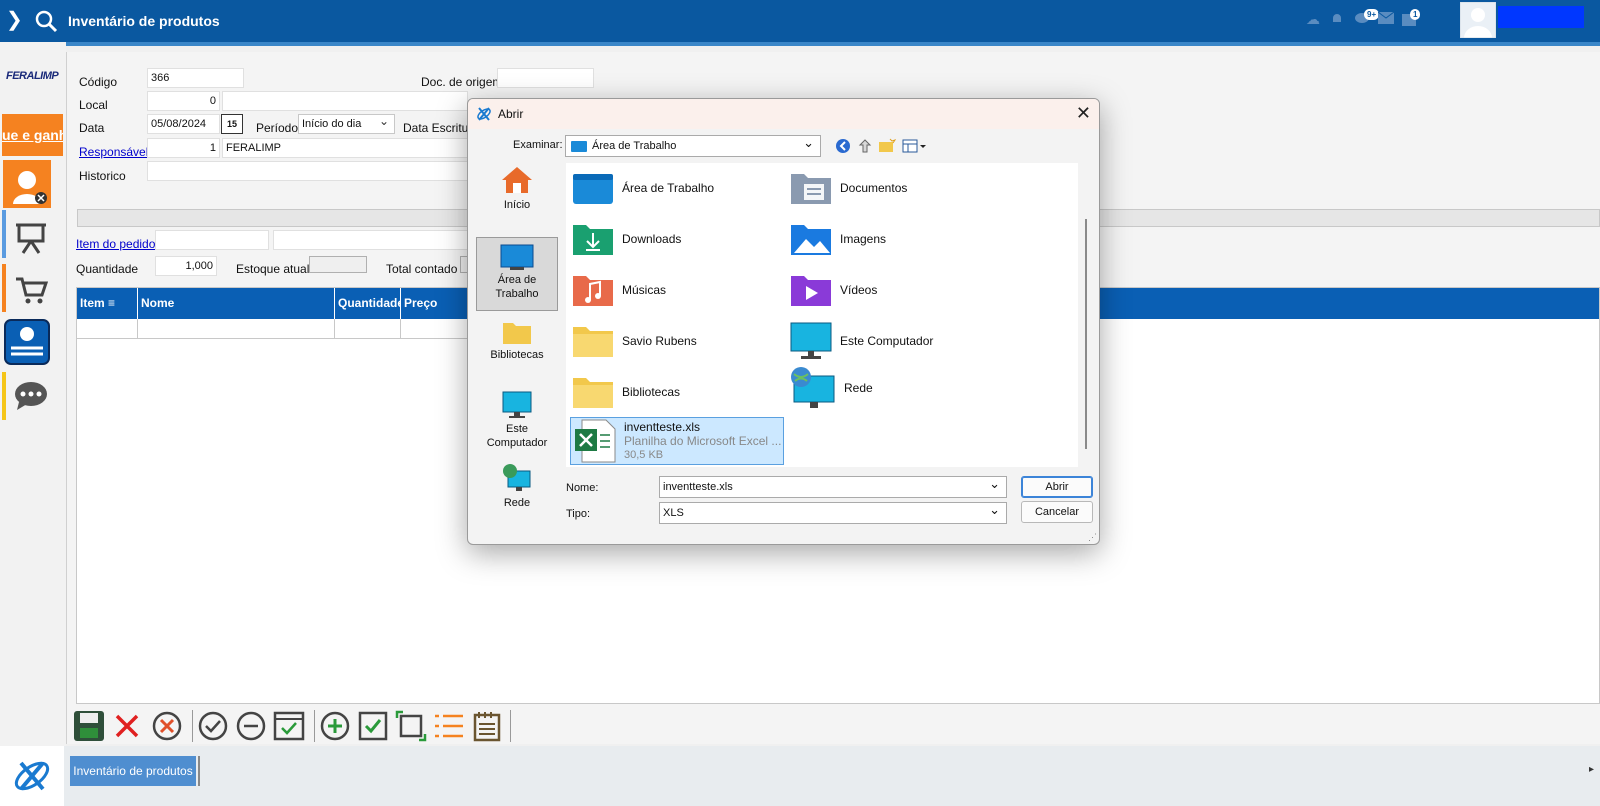 This screenshot has height=806, width=1600. I want to click on place-area-de-trabalho: Área de Trabalho, so click(517, 274).